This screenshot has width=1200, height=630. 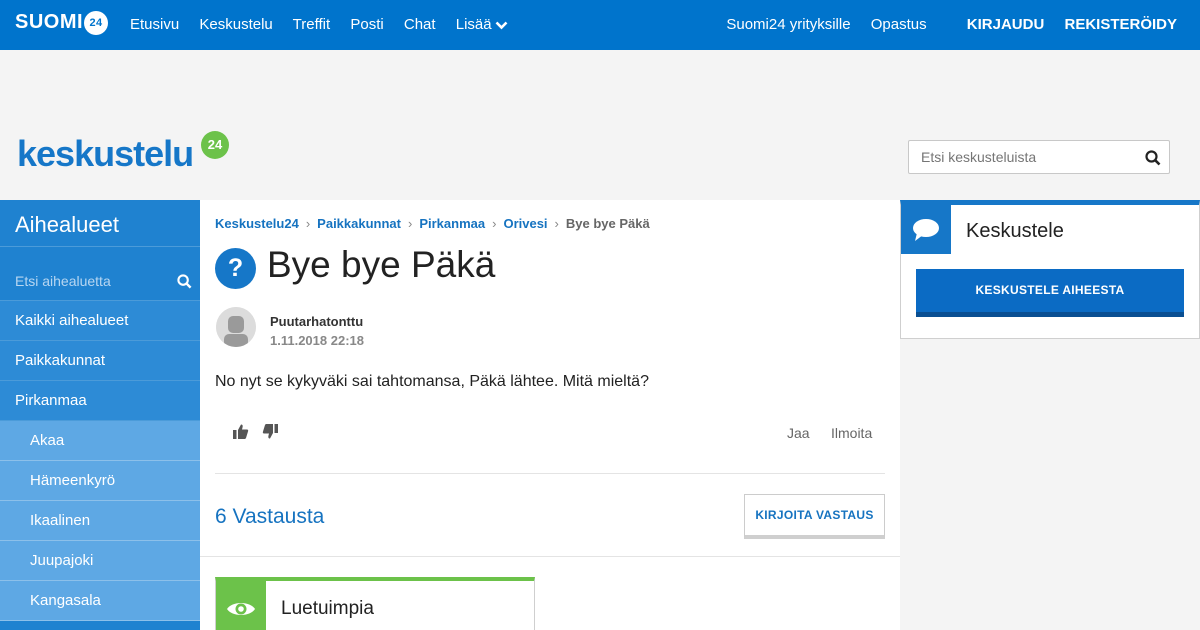 What do you see at coordinates (270, 434) in the screenshot?
I see `thumbs-down-icon` at bounding box center [270, 434].